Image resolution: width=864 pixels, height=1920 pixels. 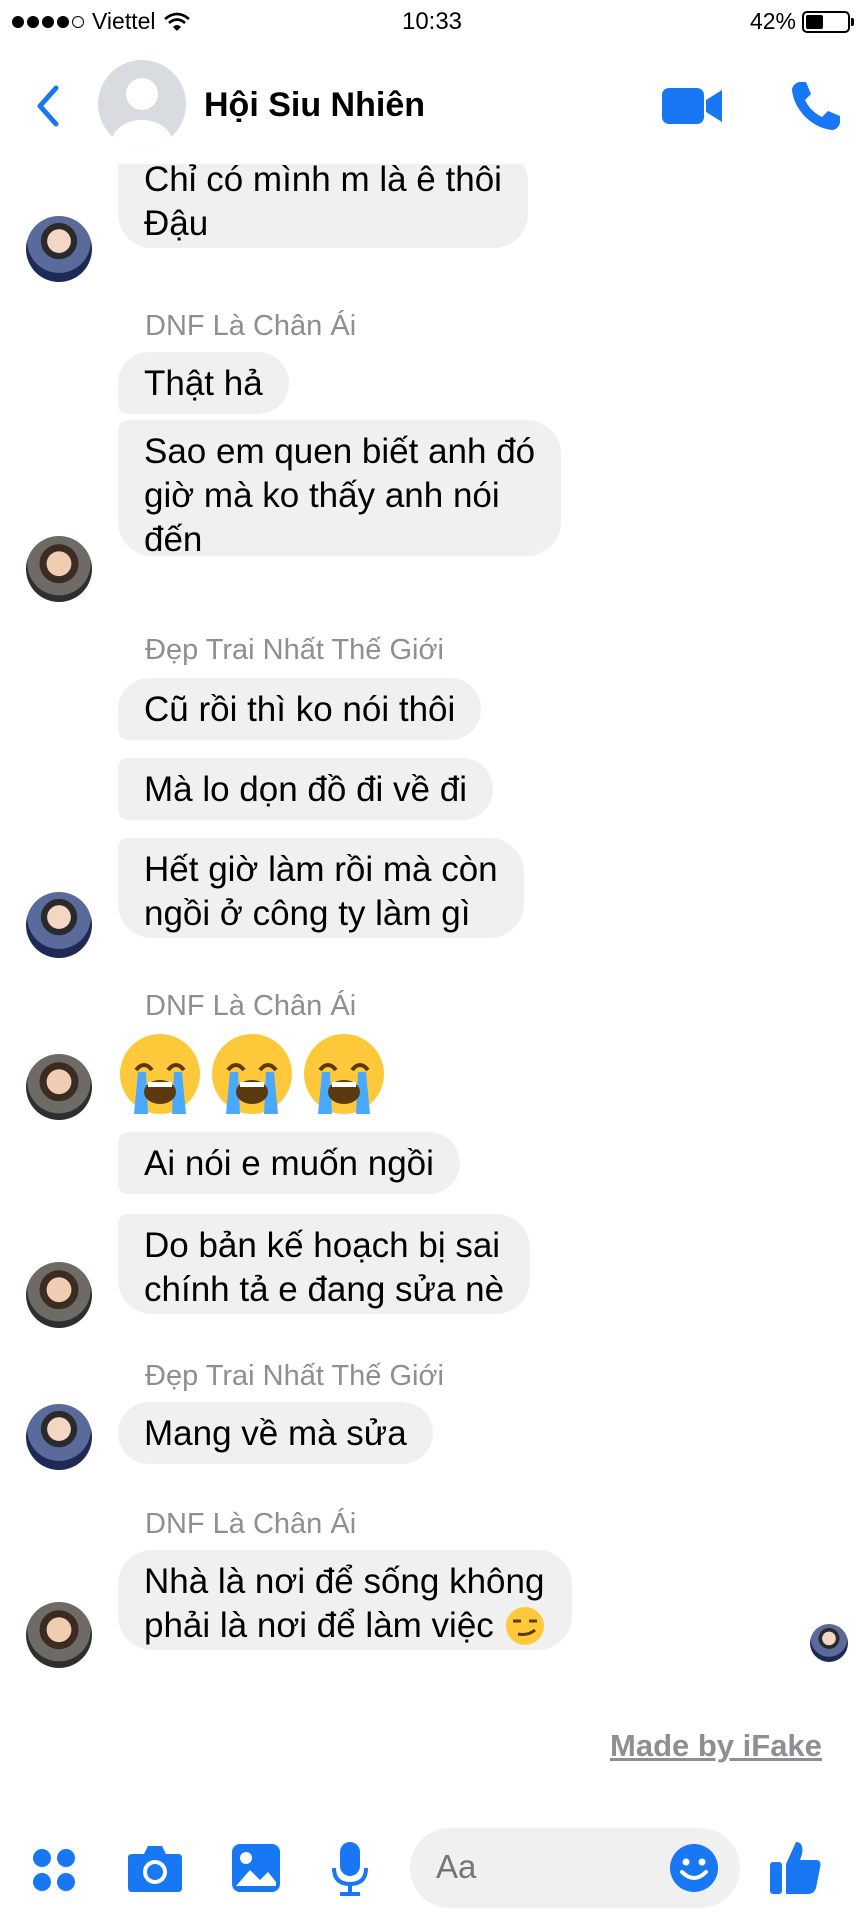 I want to click on message-text: ngồi ở công ty làm gì, so click(x=307, y=913).